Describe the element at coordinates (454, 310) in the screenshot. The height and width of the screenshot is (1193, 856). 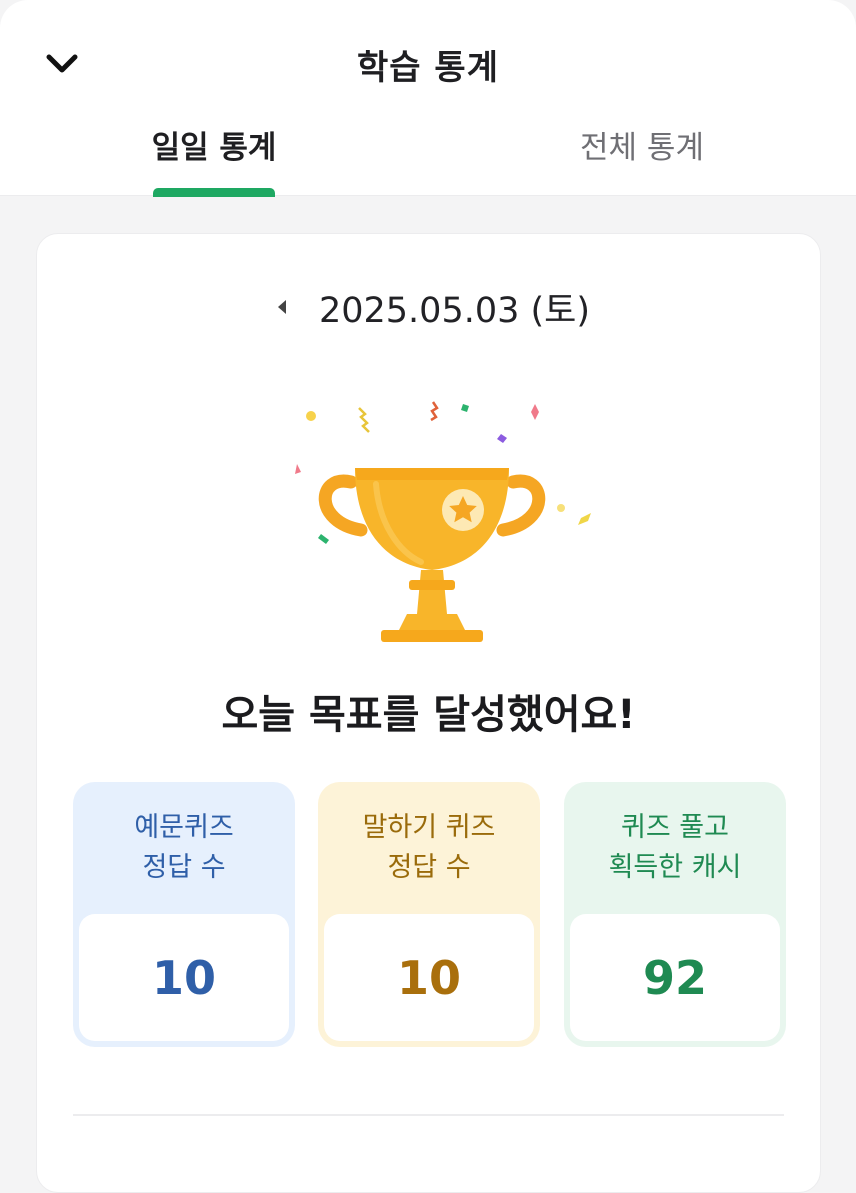
I see `current-date: 2025.05.03 (토)` at that location.